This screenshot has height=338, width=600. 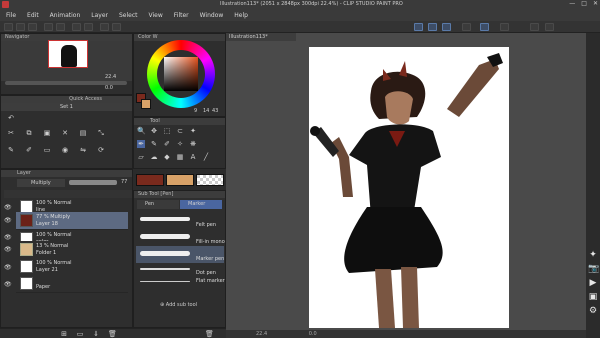 What do you see at coordinates (33, 15) in the screenshot?
I see `menu-edit: Edit` at bounding box center [33, 15].